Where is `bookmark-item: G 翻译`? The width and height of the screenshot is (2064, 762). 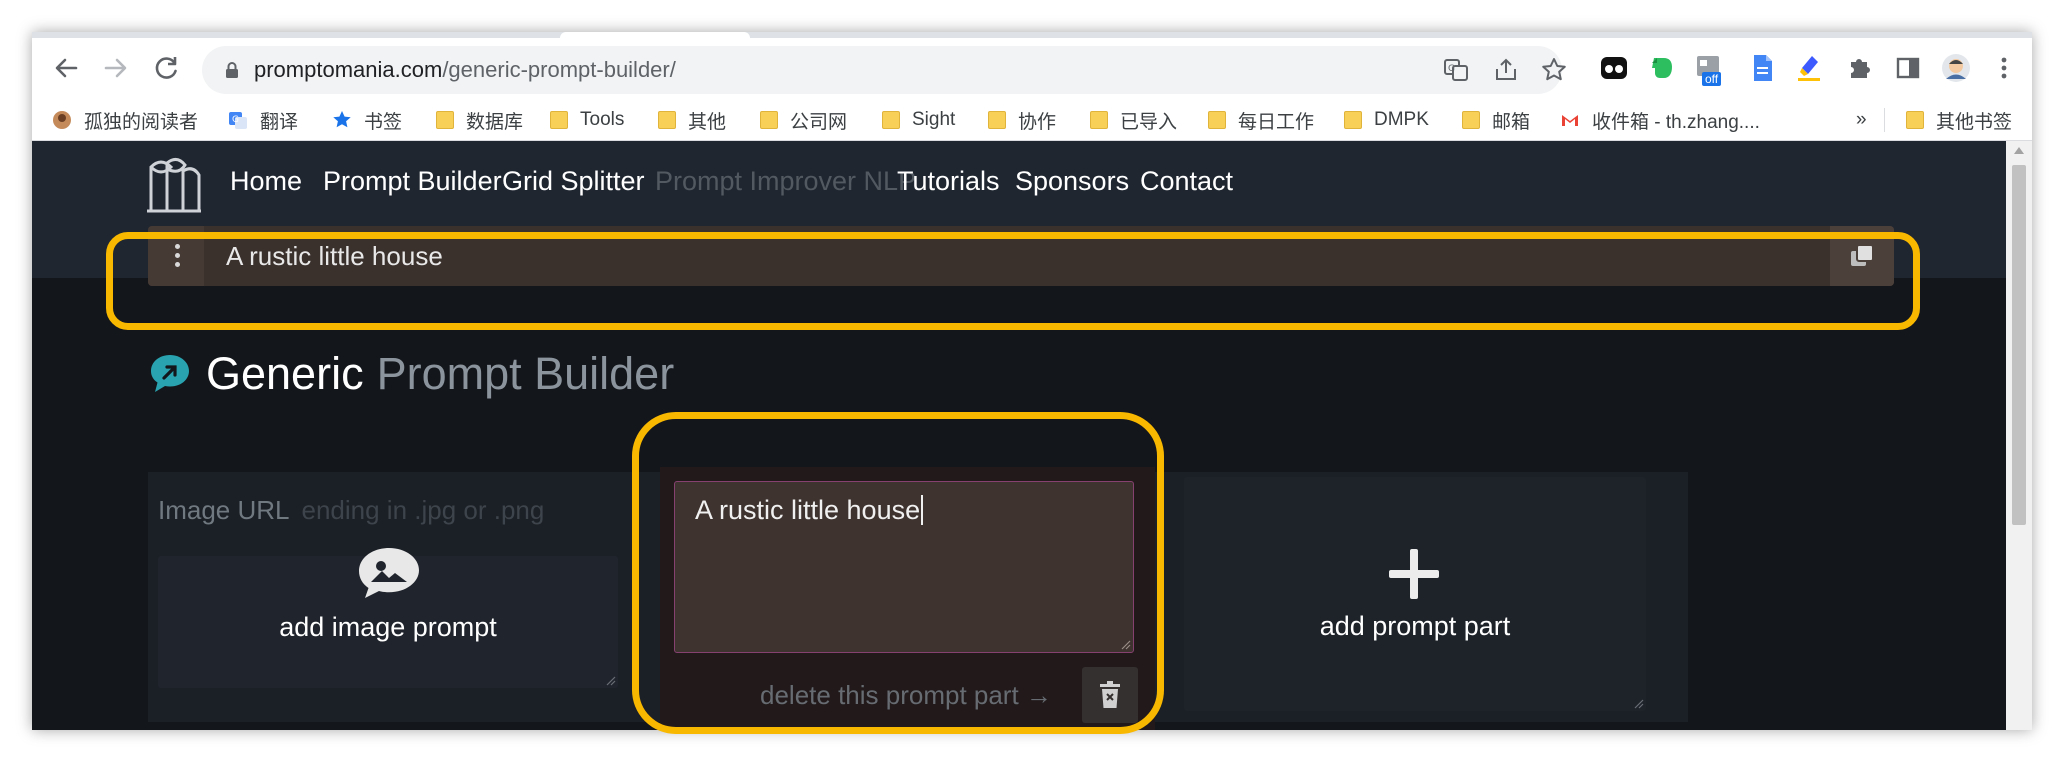 bookmark-item: G 翻译 is located at coordinates (263, 120).